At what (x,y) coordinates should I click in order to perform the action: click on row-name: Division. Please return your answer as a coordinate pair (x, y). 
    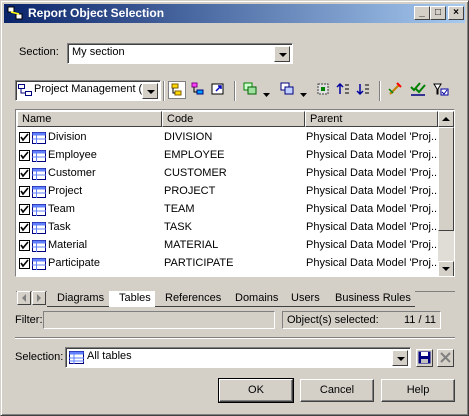
    Looking at the image, I should click on (67, 137).